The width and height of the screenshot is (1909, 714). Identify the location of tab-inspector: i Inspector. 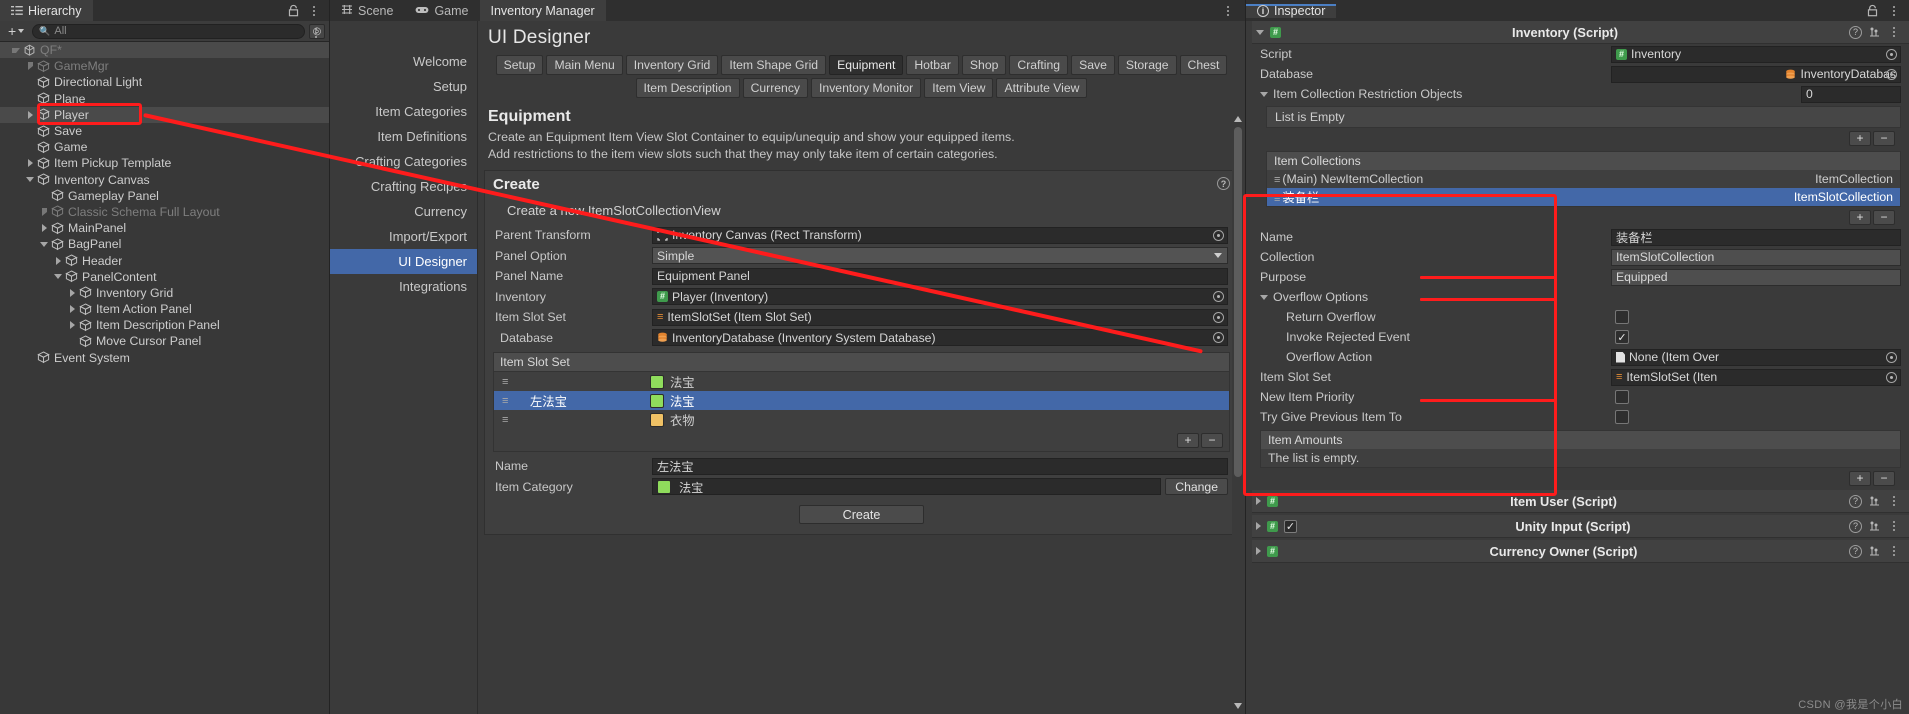
(1291, 10).